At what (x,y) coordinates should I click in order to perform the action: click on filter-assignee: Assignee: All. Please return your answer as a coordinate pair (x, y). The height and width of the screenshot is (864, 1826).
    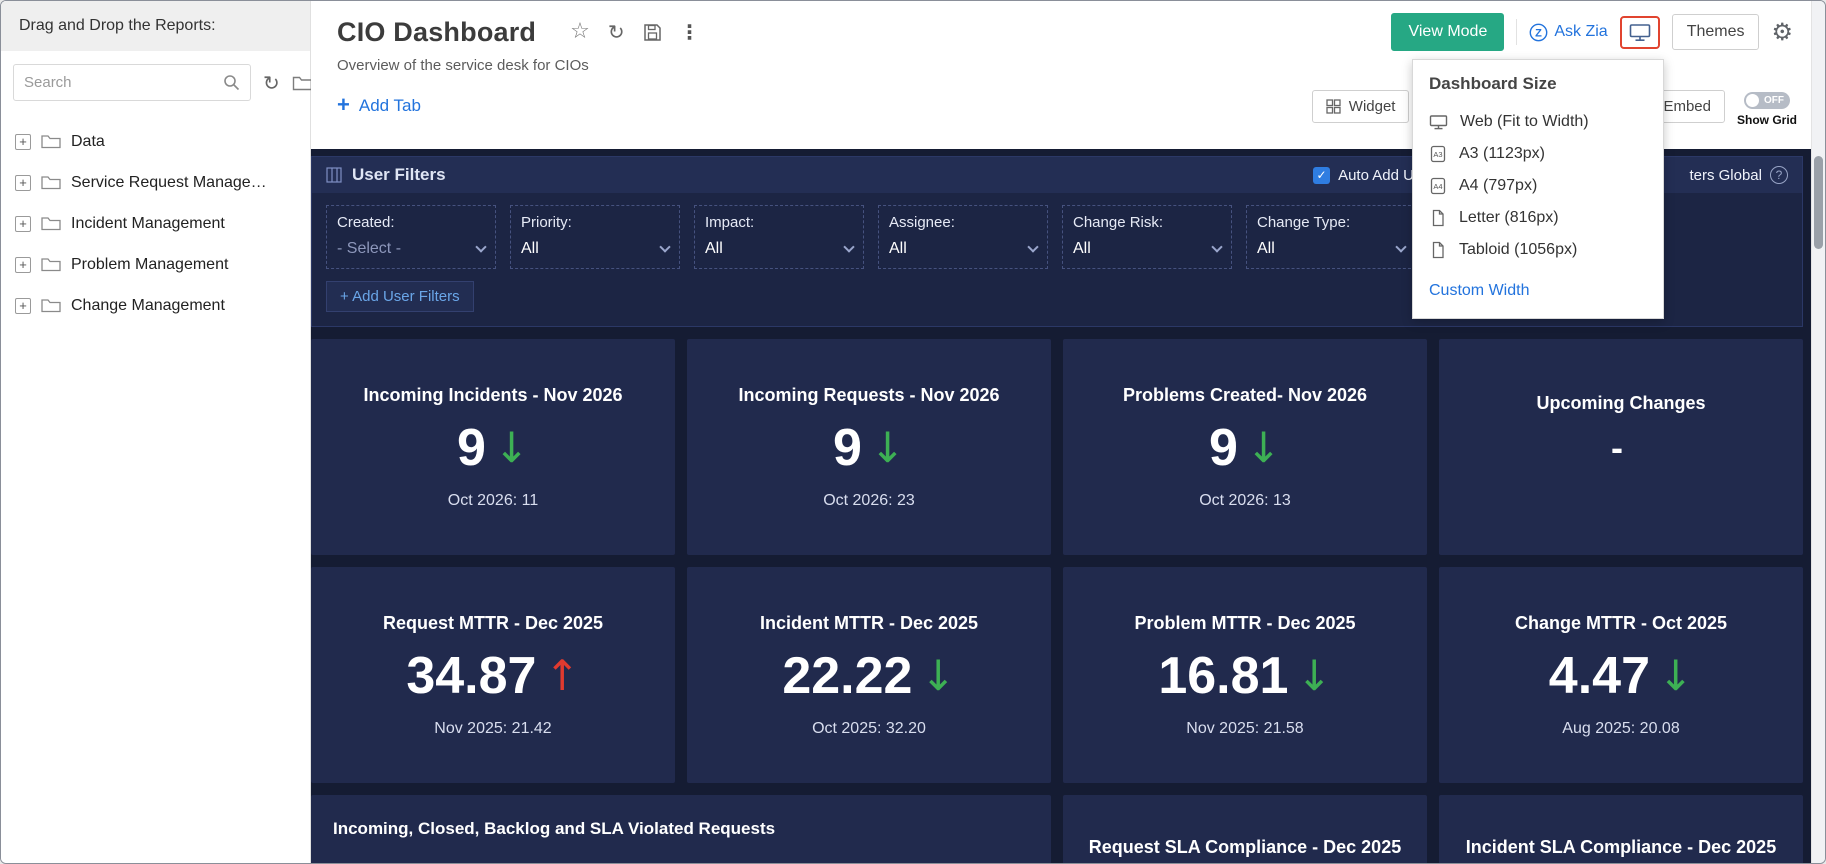
    Looking at the image, I should click on (963, 237).